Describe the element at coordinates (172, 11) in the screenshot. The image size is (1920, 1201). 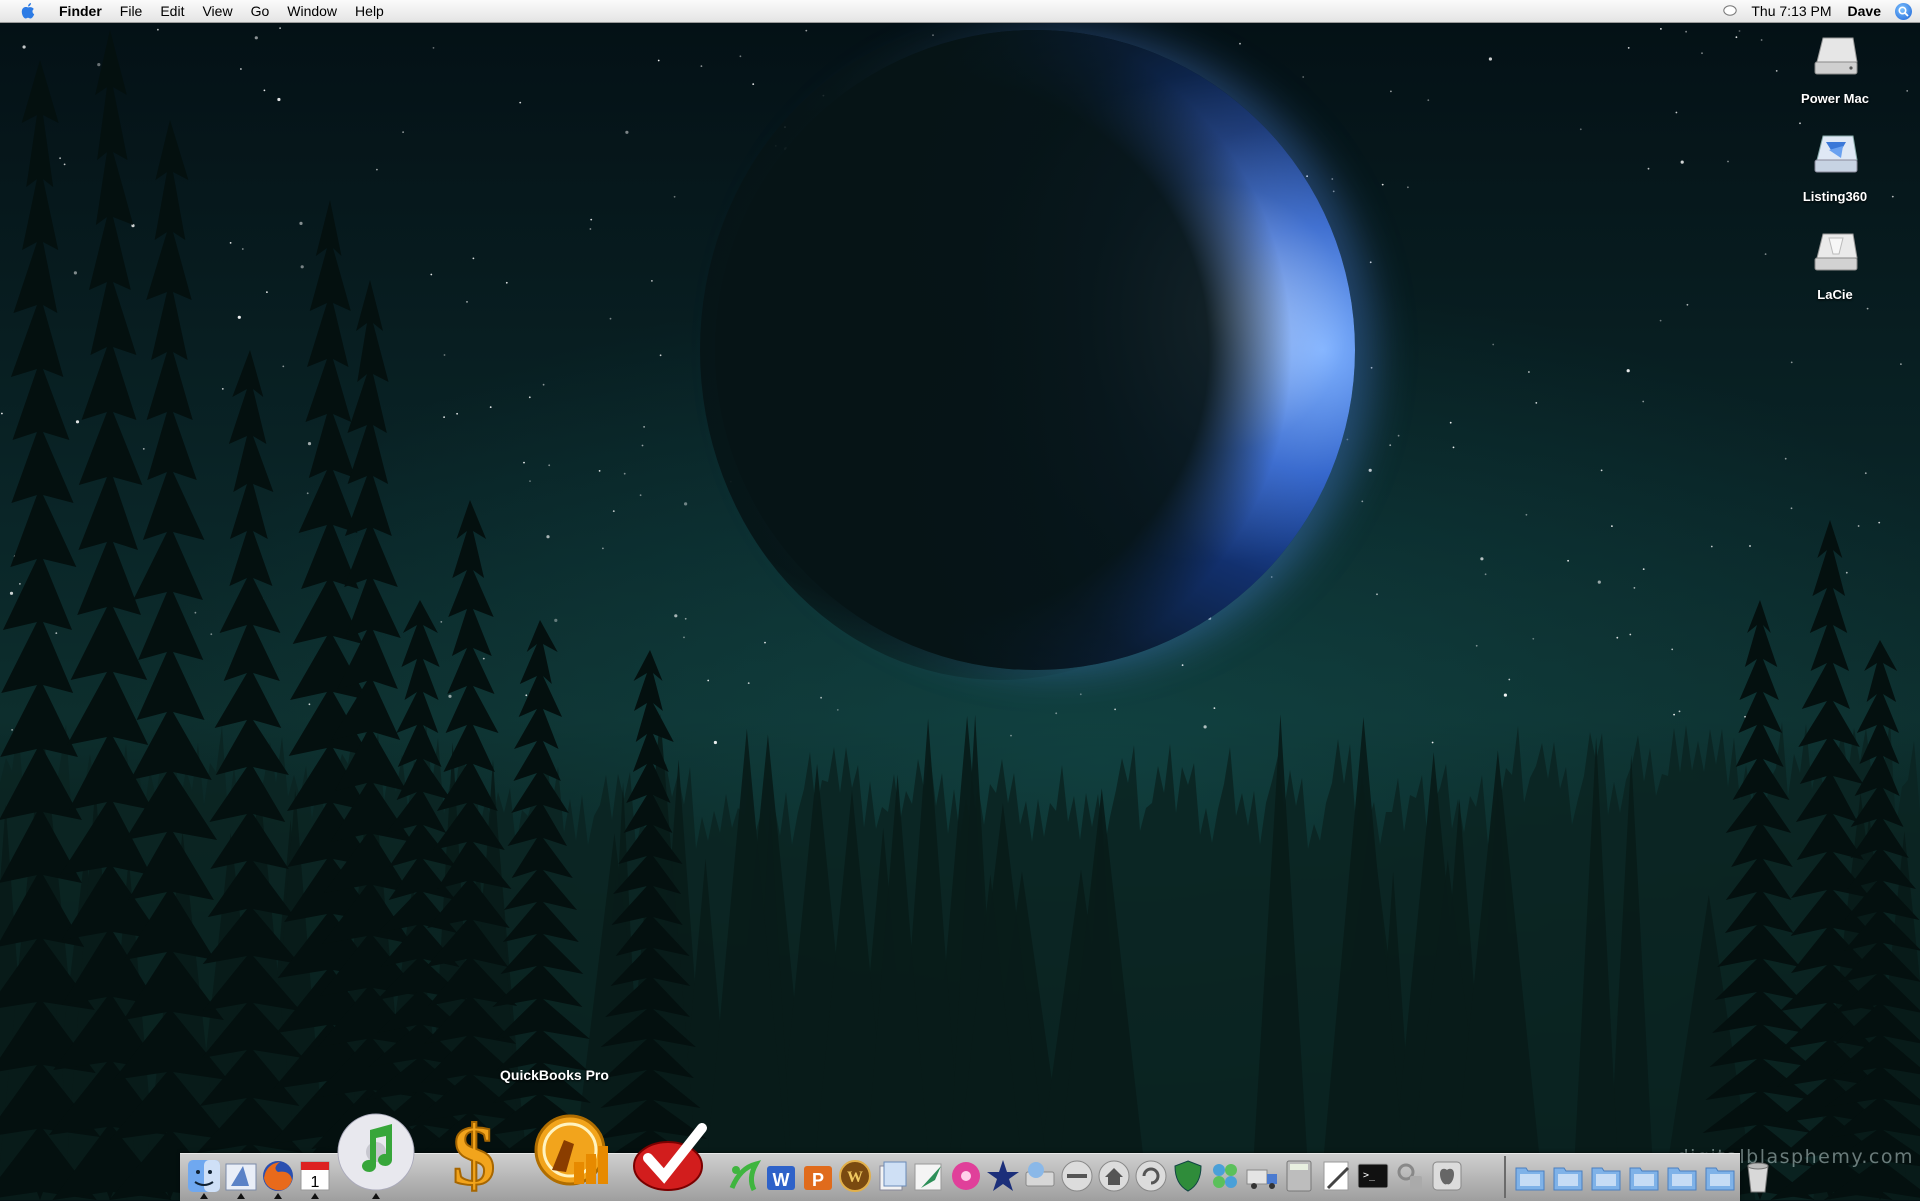
I see `menu-edit: Edit` at that location.